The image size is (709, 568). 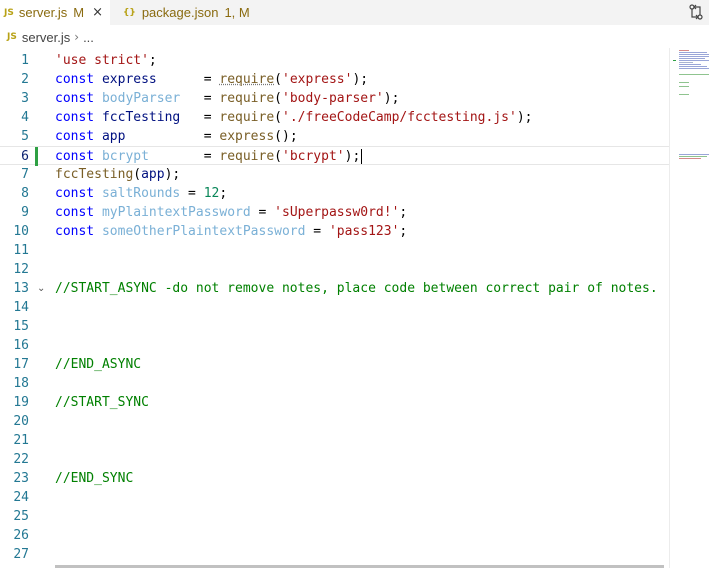 I want to click on code-line: 6 const bcrypt = require('bcrypt');, so click(x=335, y=156).